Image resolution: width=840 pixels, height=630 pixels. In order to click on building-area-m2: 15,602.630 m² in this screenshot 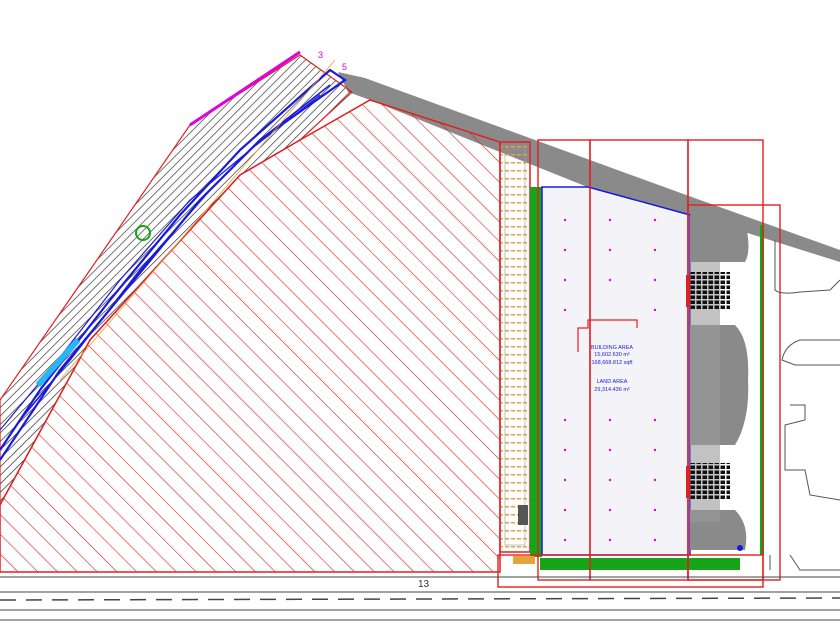, I will do `click(612, 355)`.